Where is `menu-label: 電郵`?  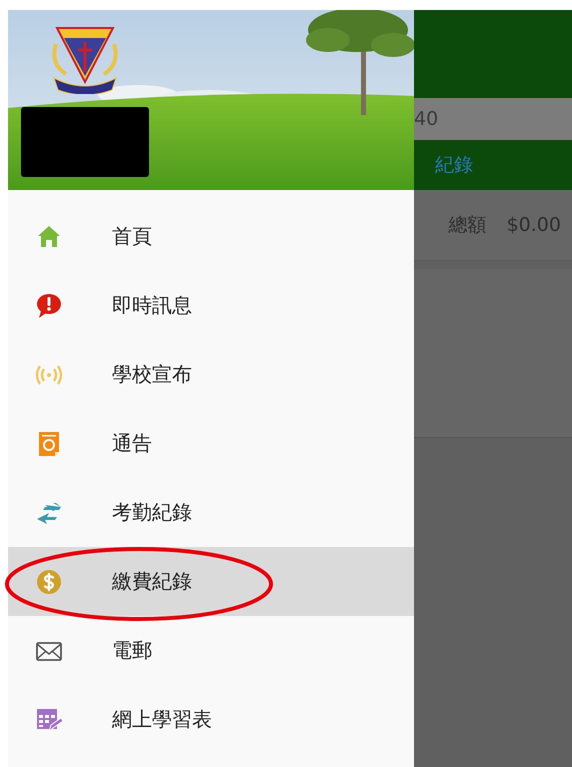
menu-label: 電郵 is located at coordinates (132, 650).